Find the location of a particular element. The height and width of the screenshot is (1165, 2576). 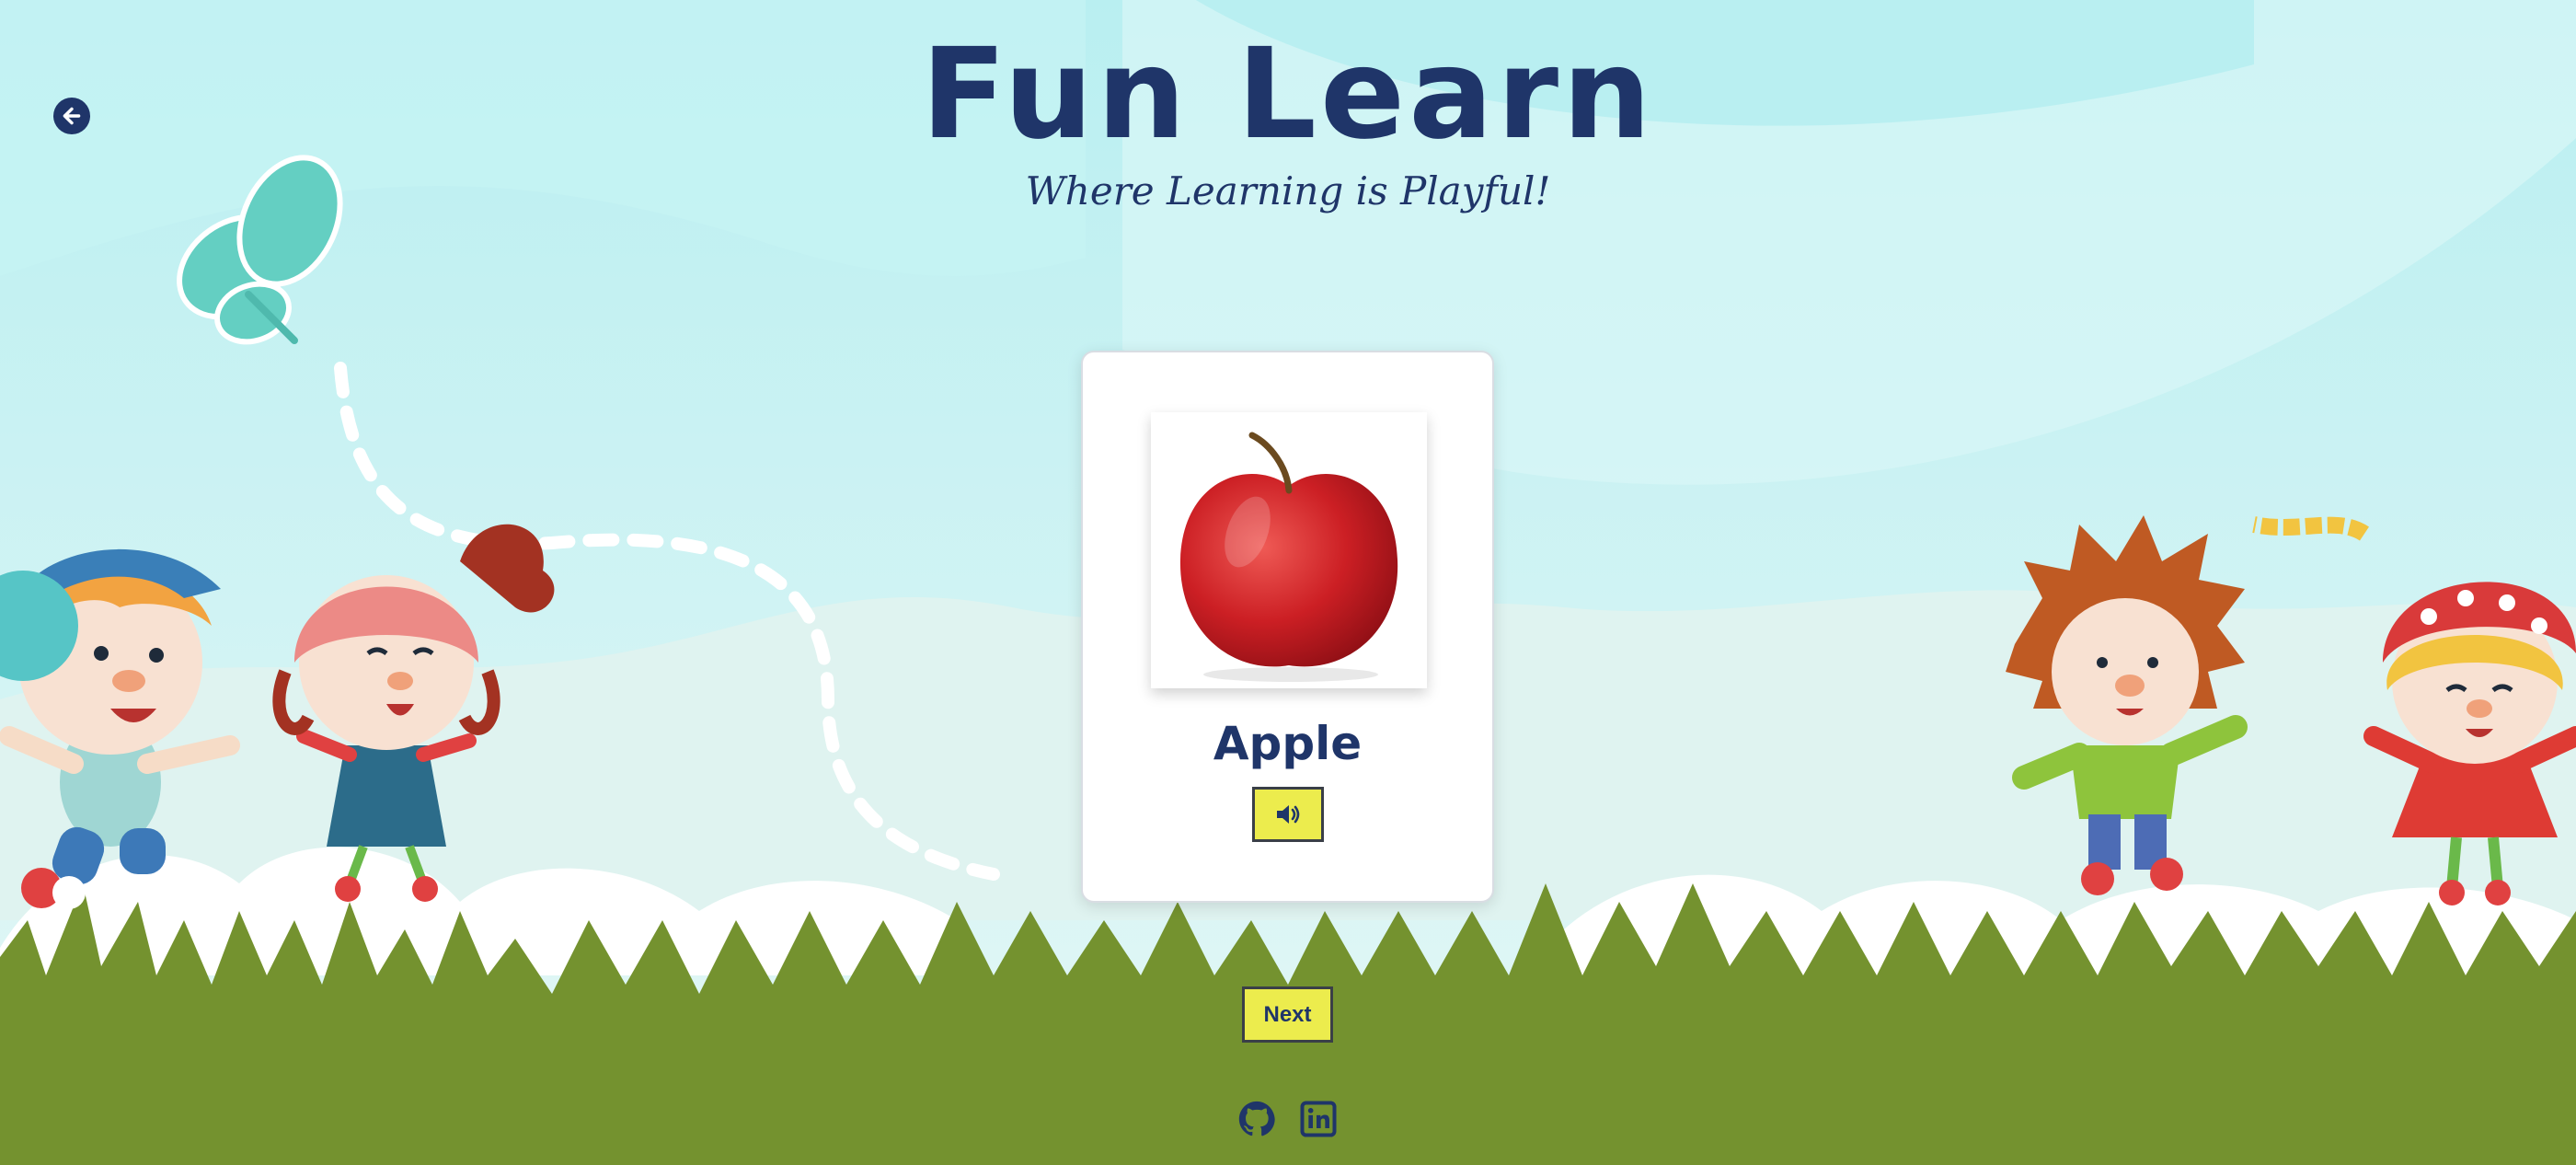

linkedin-link is located at coordinates (1318, 1119).